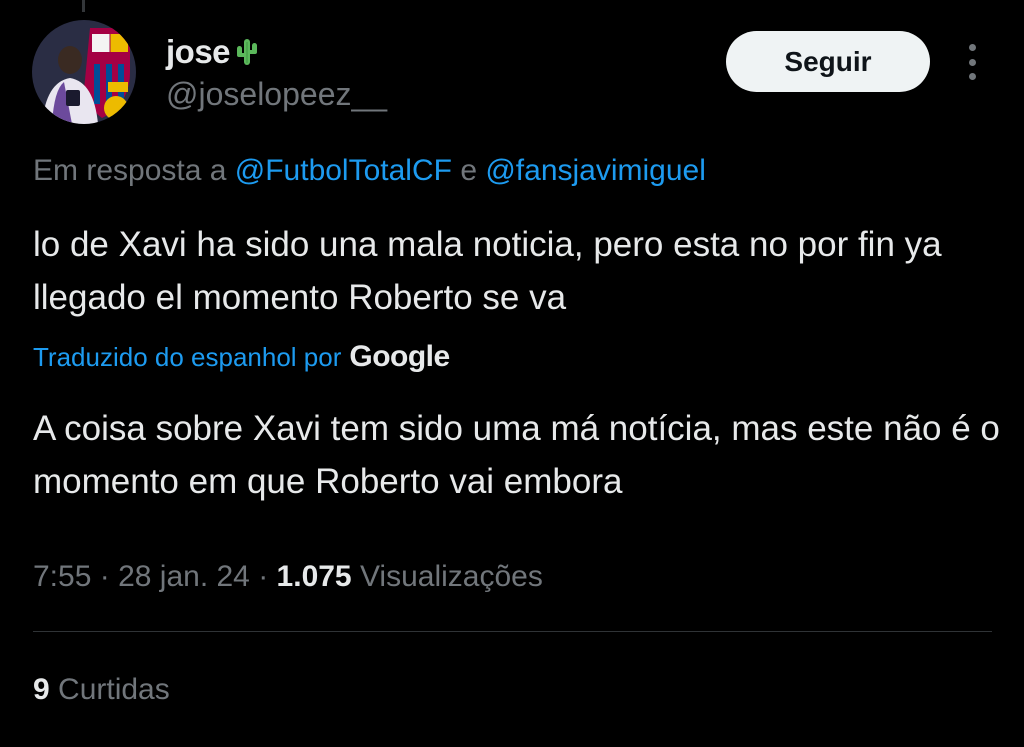  Describe the element at coordinates (399, 356) in the screenshot. I see `google-logo: Google` at that location.